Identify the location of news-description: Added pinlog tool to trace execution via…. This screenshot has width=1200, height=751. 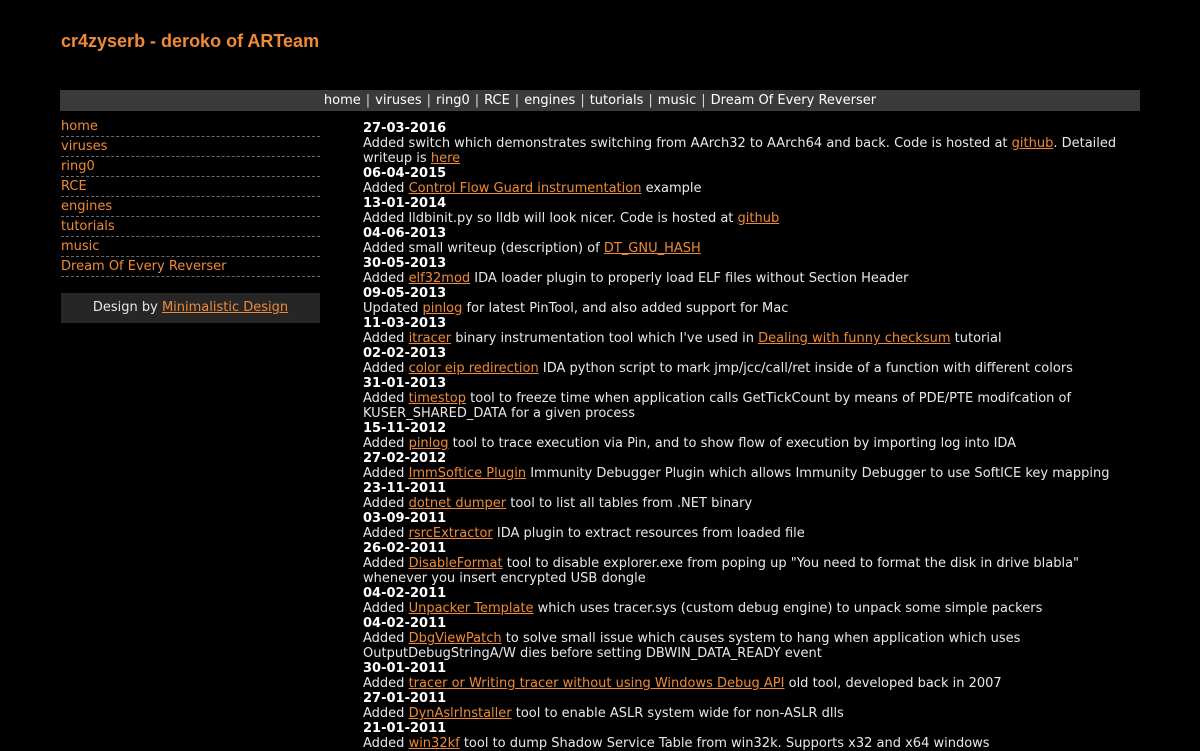
(752, 443).